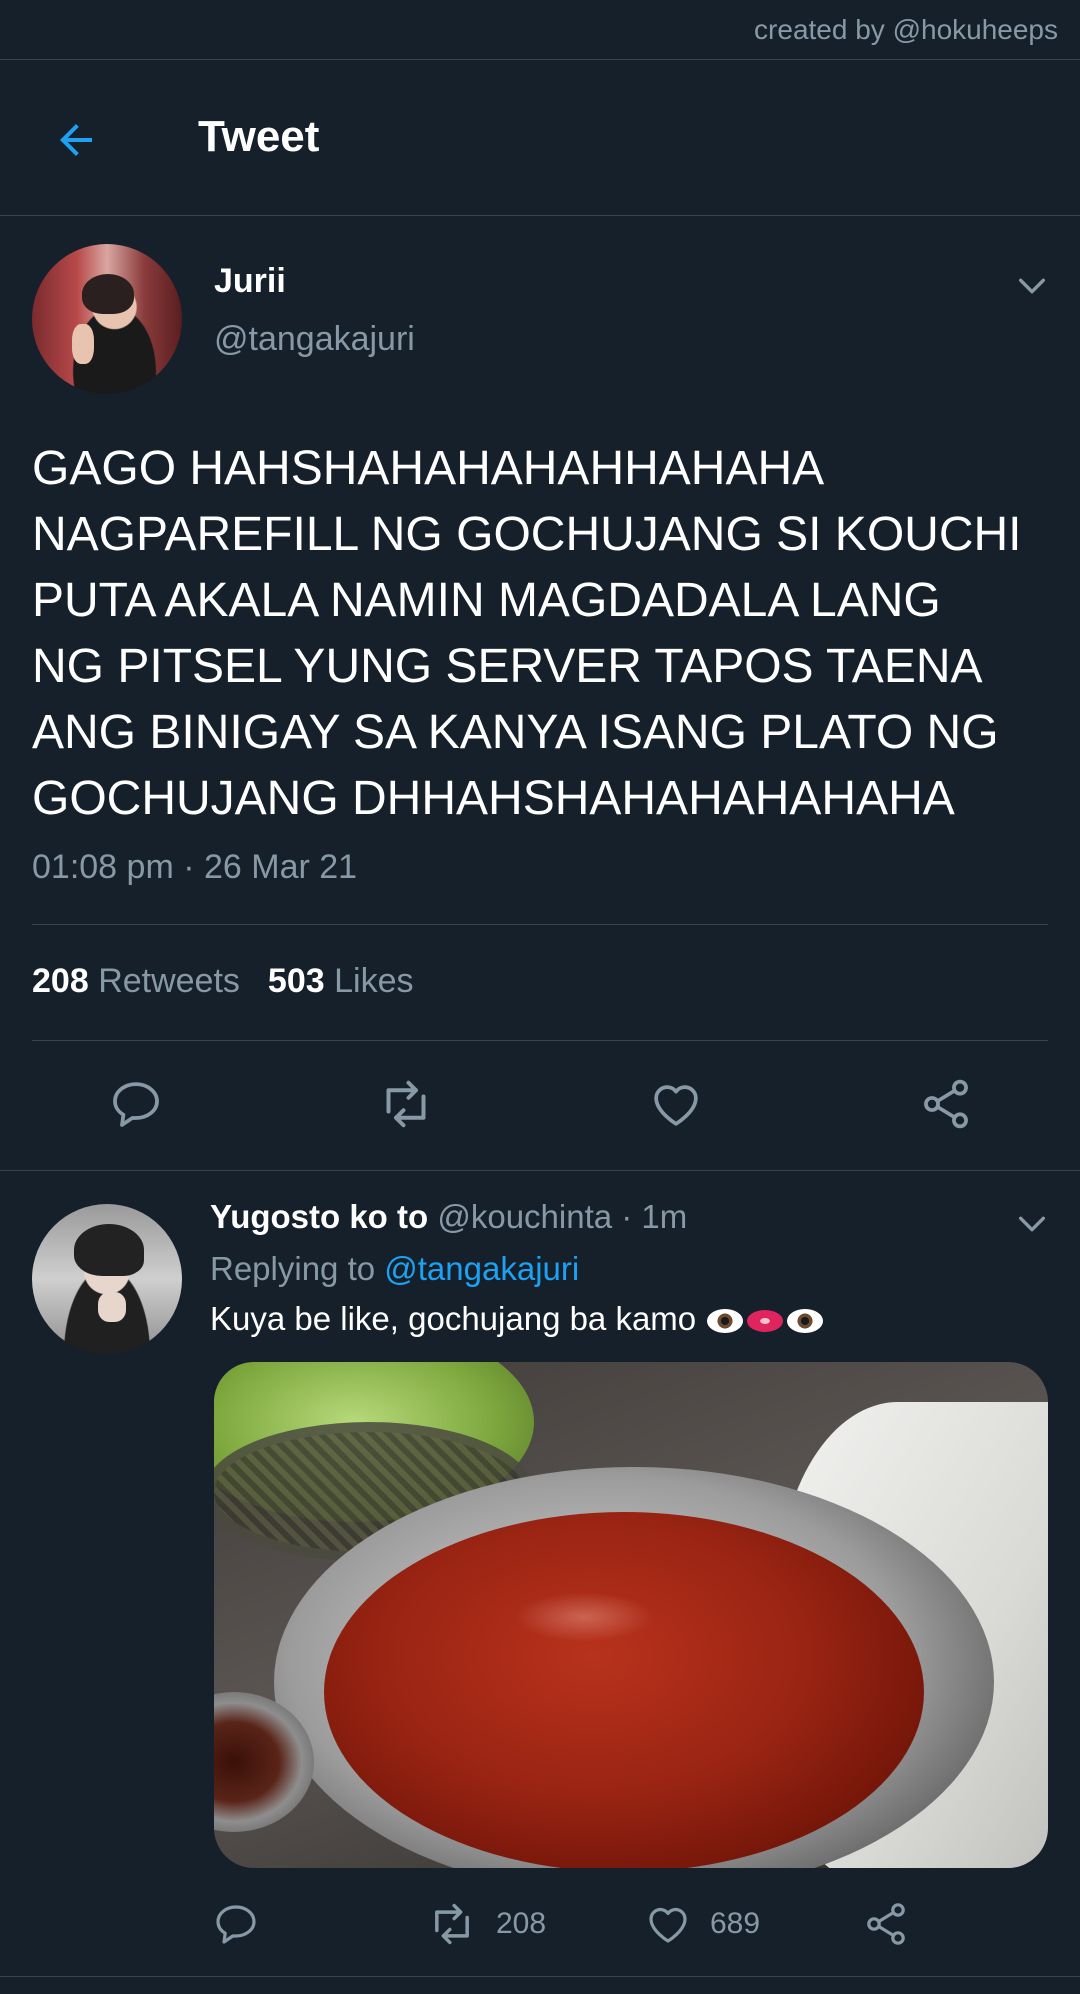 The image size is (1080, 1994). Describe the element at coordinates (453, 1318) in the screenshot. I see `reply-text-content: Kuya be like, gochujang ba kamo` at that location.